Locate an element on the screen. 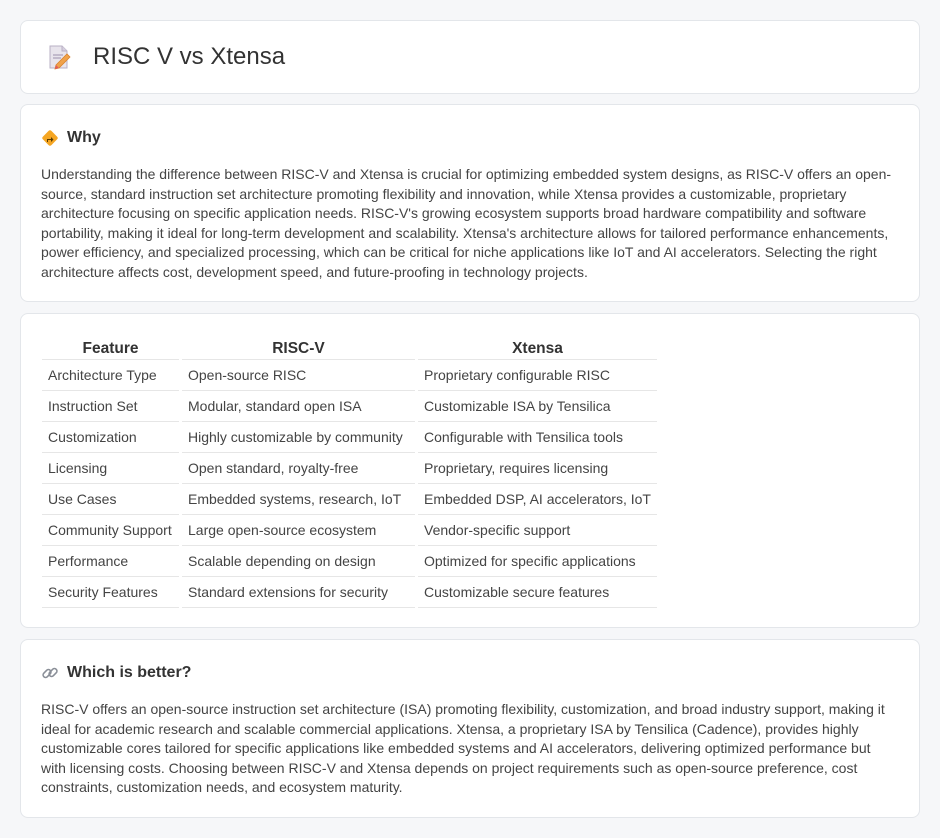 The width and height of the screenshot is (940, 838). risc-v-cell: Large open-source ecosystem is located at coordinates (298, 530).